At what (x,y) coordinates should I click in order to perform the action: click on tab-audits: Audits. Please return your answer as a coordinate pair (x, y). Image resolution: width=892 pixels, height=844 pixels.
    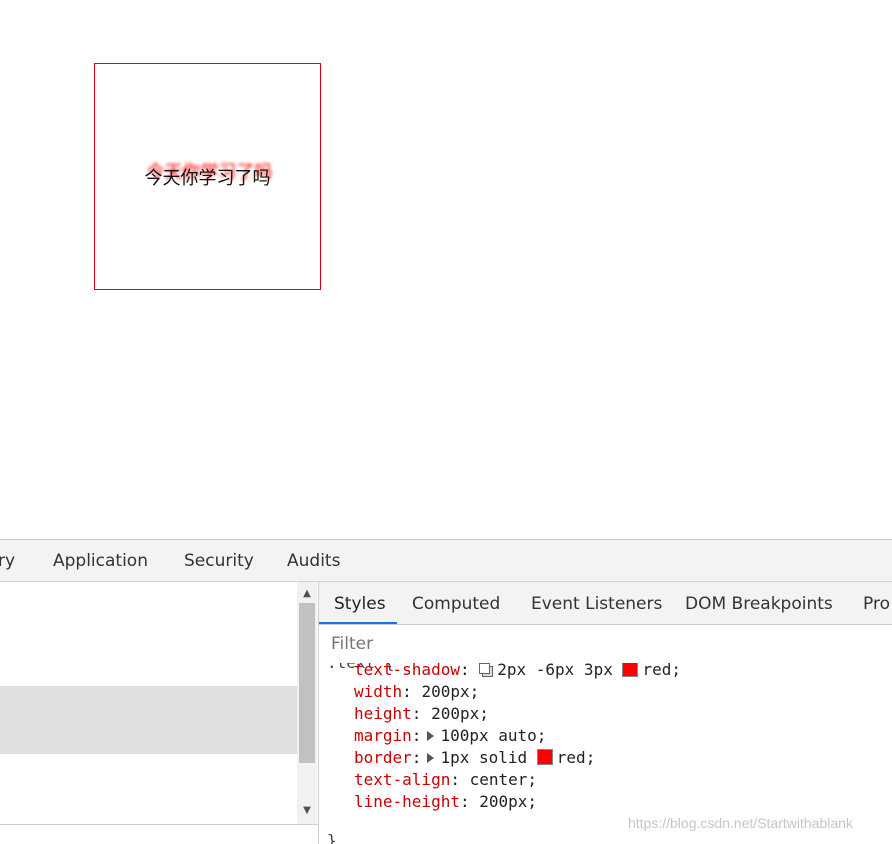
    Looking at the image, I should click on (313, 561).